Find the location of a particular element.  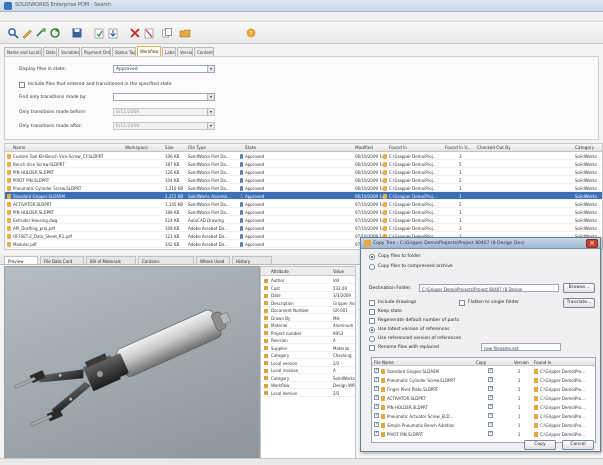

column-header: State is located at coordinates (297, 147).